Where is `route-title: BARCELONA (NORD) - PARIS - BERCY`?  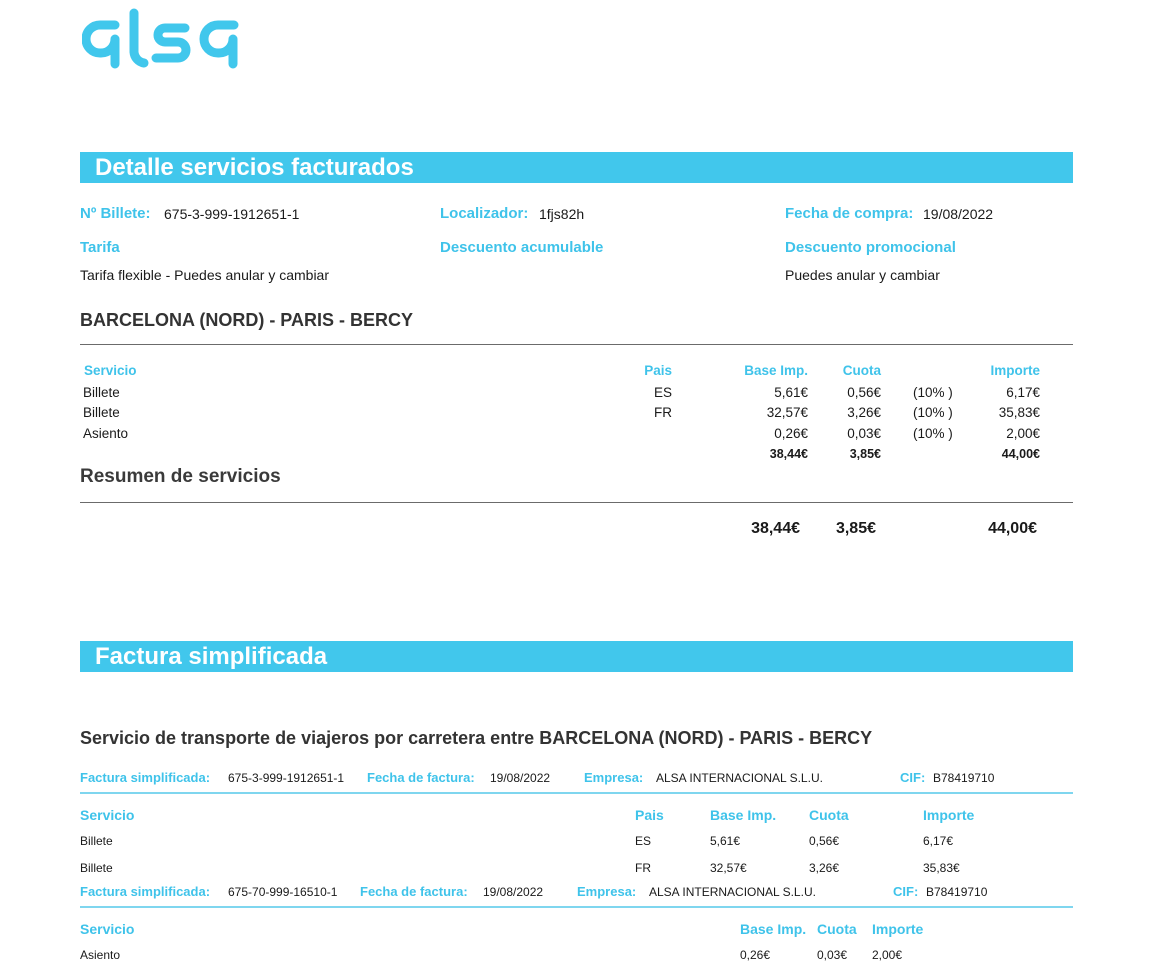 route-title: BARCELONA (NORD) - PARIS - BERCY is located at coordinates (246, 320).